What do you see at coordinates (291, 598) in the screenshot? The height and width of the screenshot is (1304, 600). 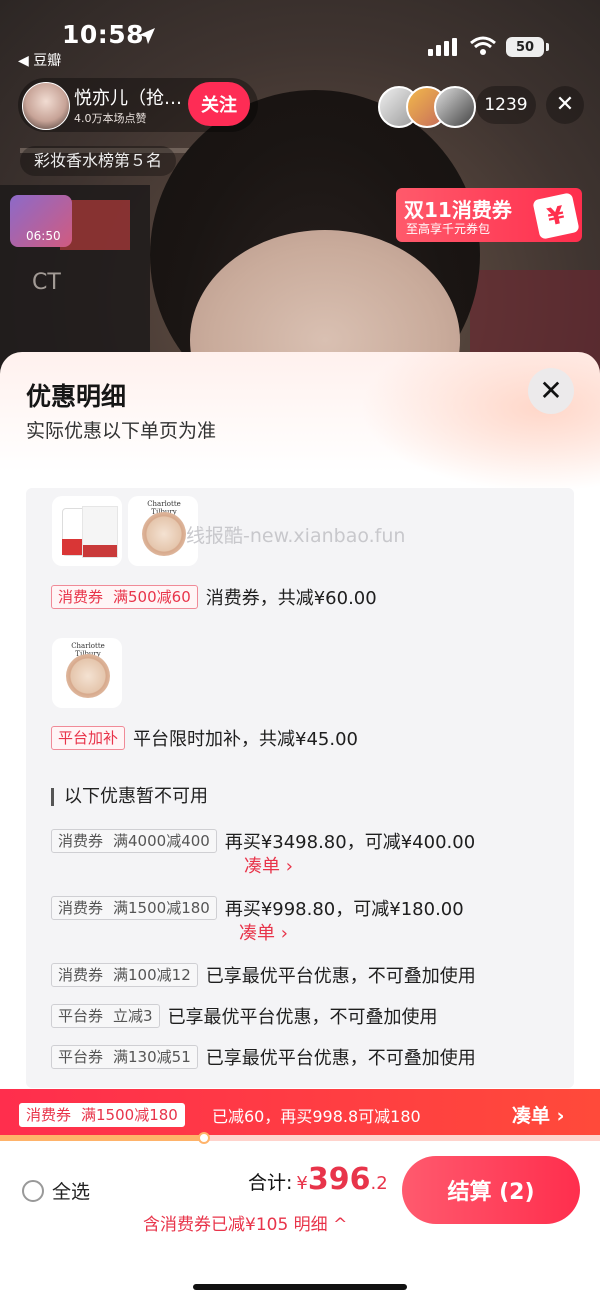 I see `applied-discount-desc: 消费券，共减¥60.00` at bounding box center [291, 598].